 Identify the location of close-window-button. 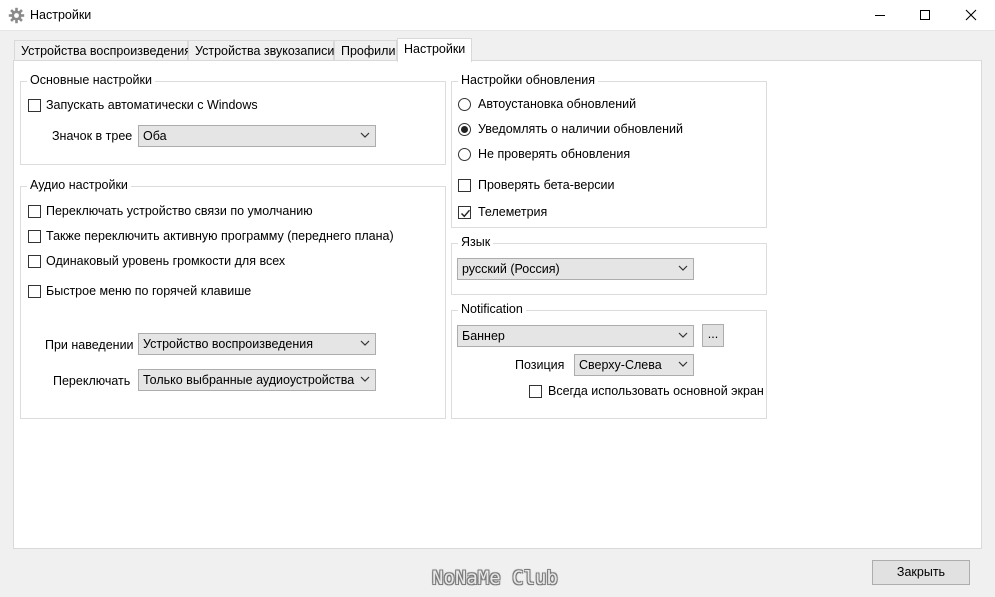
(971, 15).